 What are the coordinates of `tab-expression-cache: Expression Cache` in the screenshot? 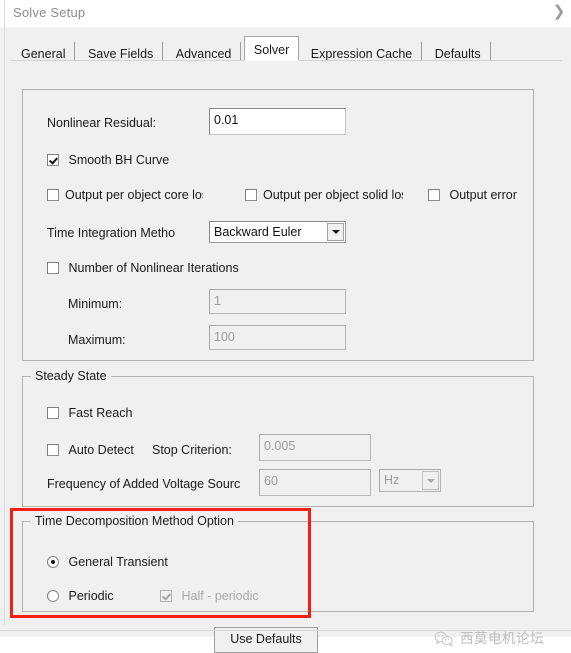 It's located at (362, 51).